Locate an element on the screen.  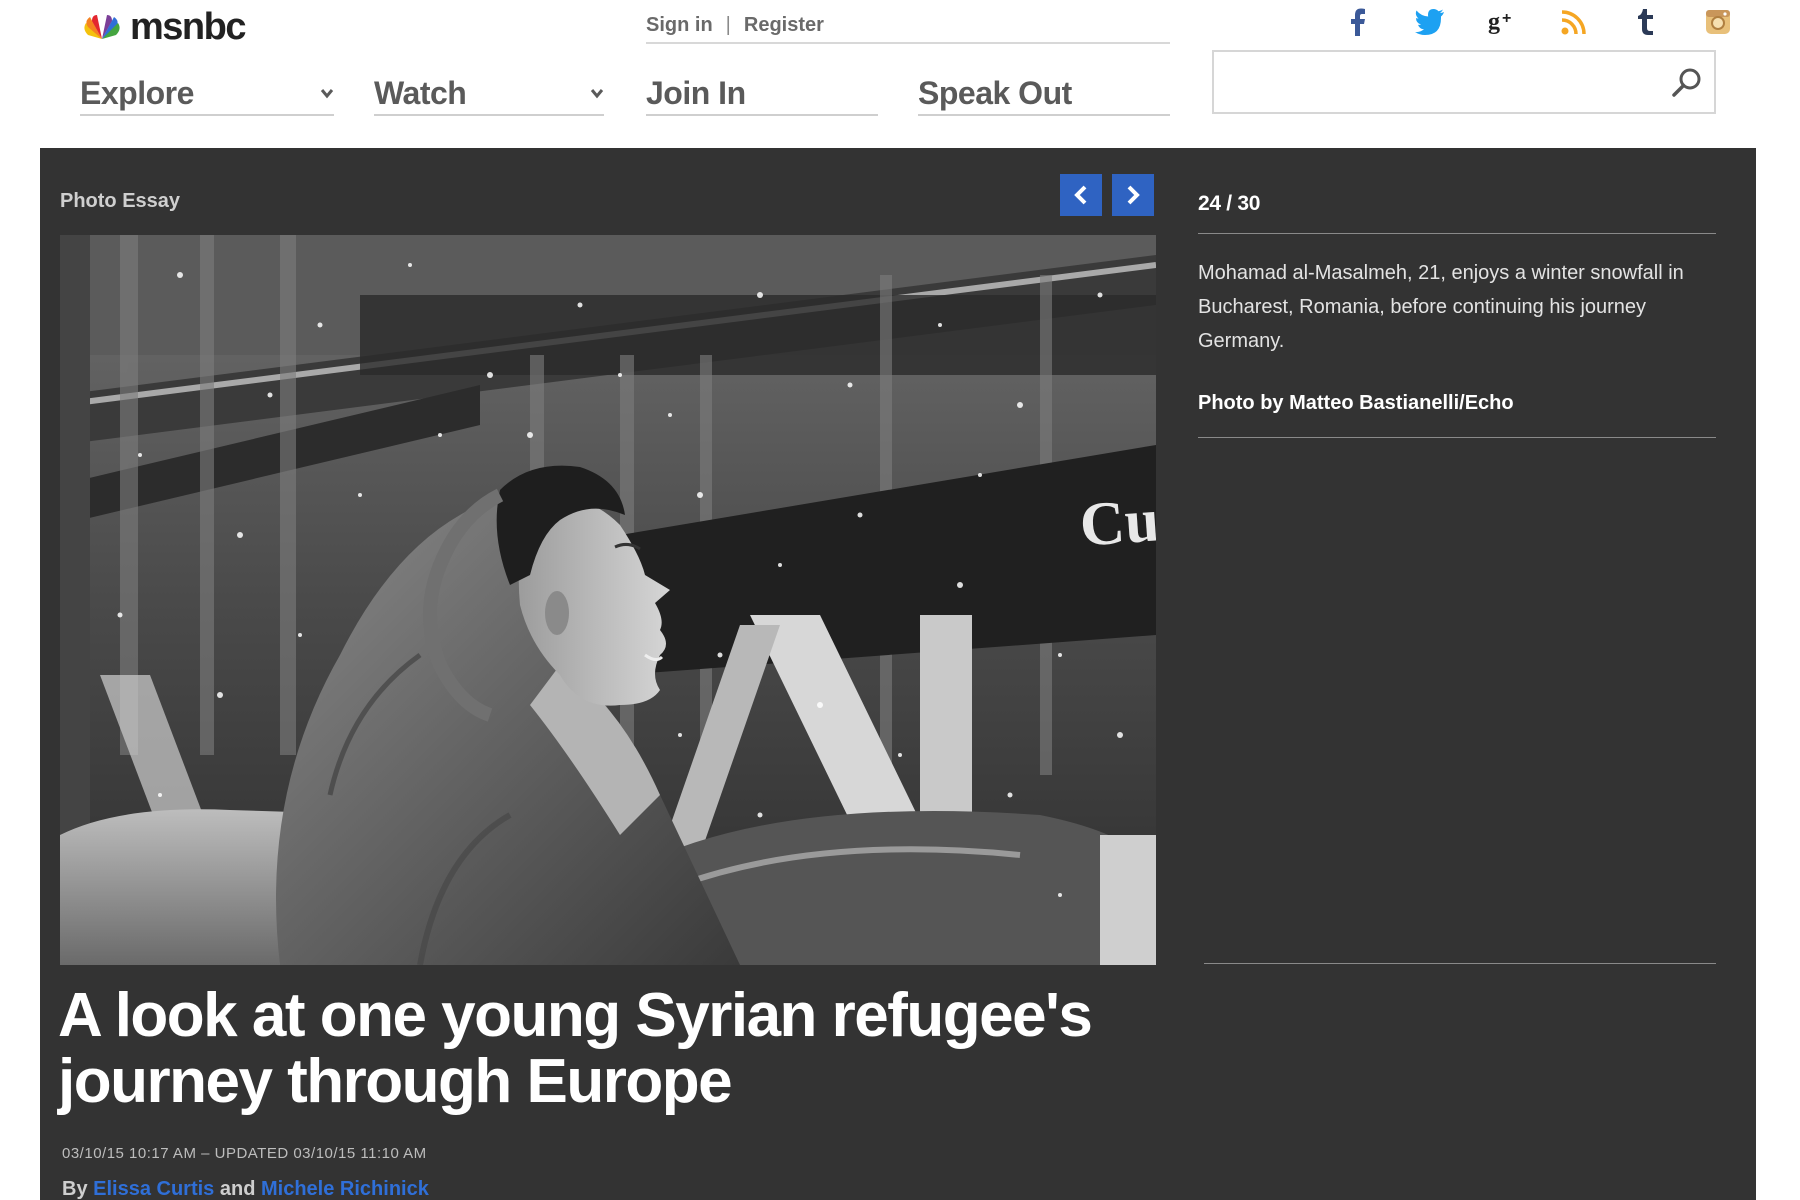
register-link: Register is located at coordinates (784, 25).